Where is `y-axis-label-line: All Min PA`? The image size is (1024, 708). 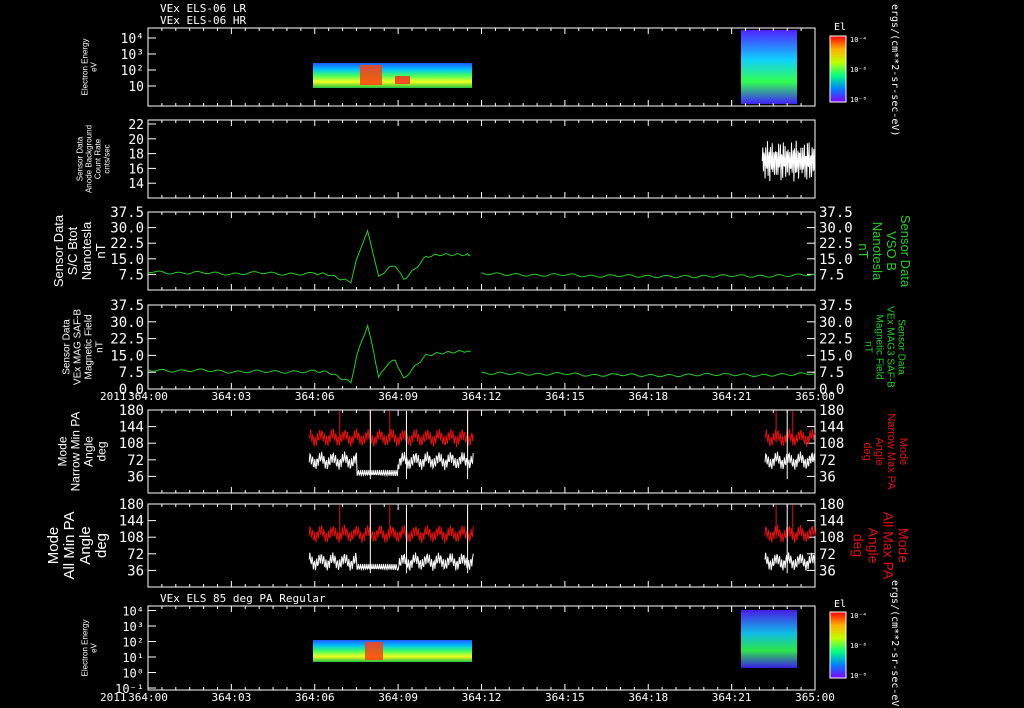 y-axis-label-line: All Min PA is located at coordinates (69, 545).